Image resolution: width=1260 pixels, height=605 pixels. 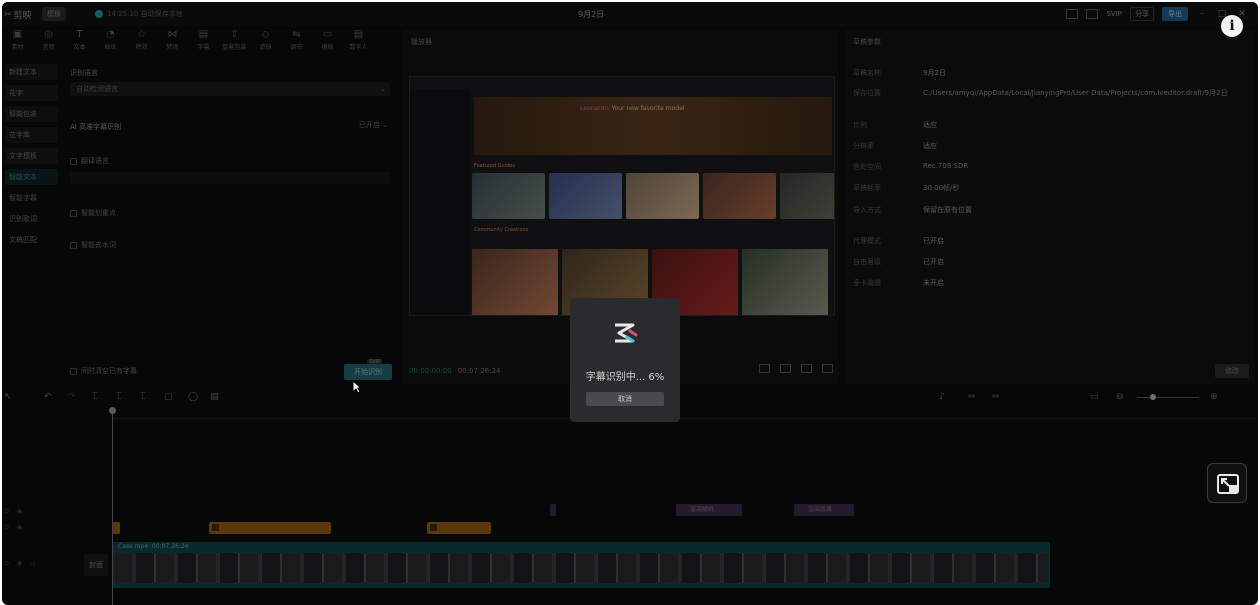 I want to click on info-icon: i, so click(x=1232, y=26).